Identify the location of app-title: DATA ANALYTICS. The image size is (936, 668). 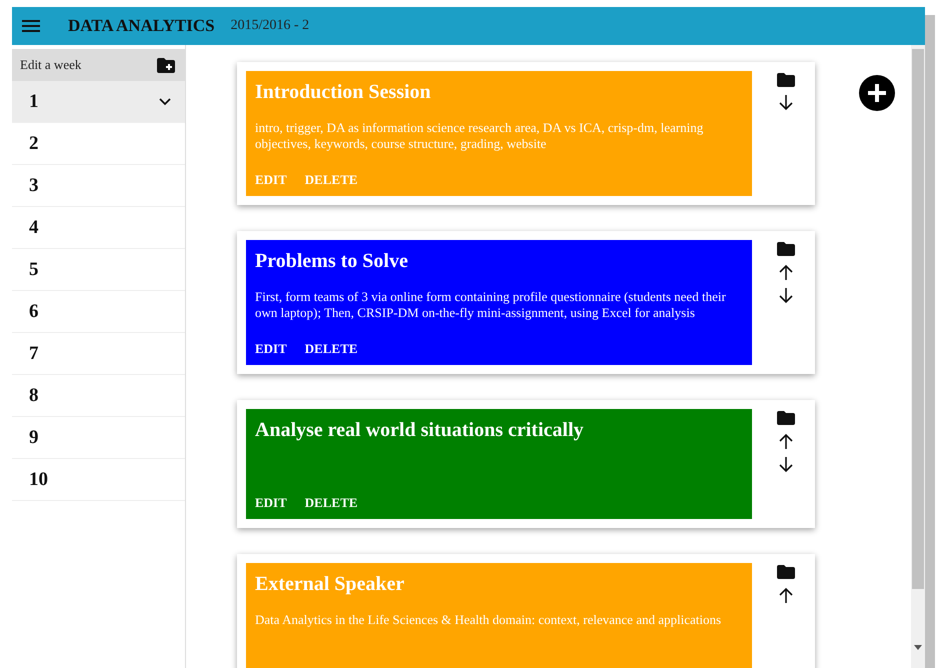
(141, 26).